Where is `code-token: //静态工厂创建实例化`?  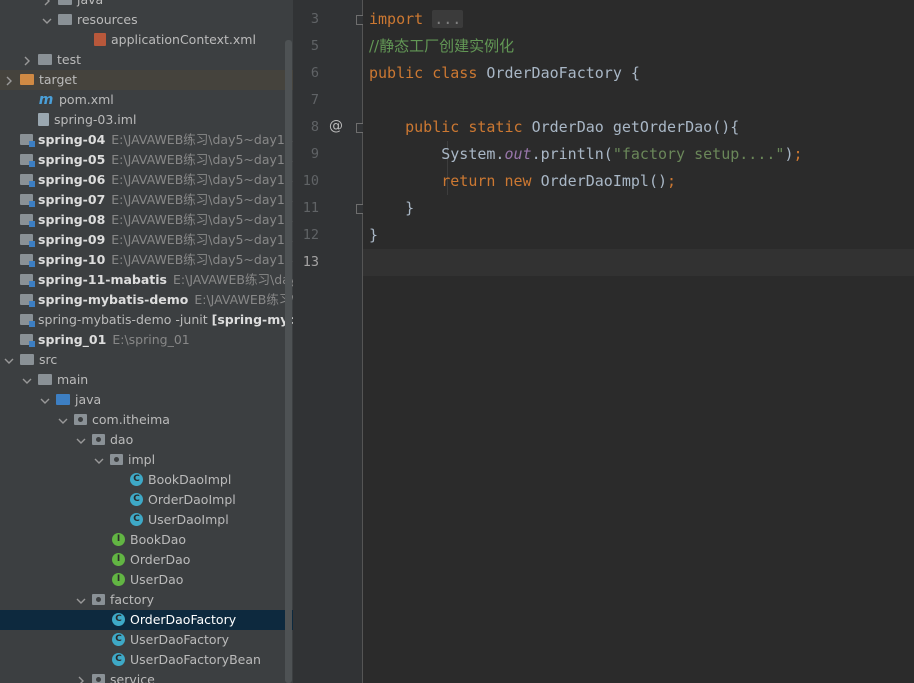
code-token: //静态工厂创建实例化 is located at coordinates (442, 46).